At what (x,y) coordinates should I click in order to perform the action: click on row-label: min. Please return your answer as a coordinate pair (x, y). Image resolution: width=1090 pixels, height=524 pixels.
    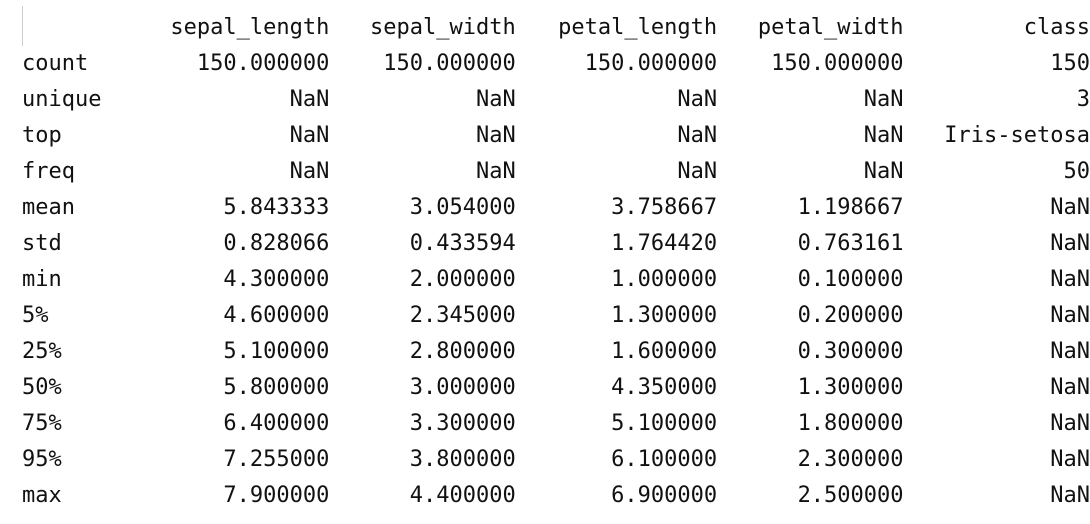
    Looking at the image, I should click on (42, 279).